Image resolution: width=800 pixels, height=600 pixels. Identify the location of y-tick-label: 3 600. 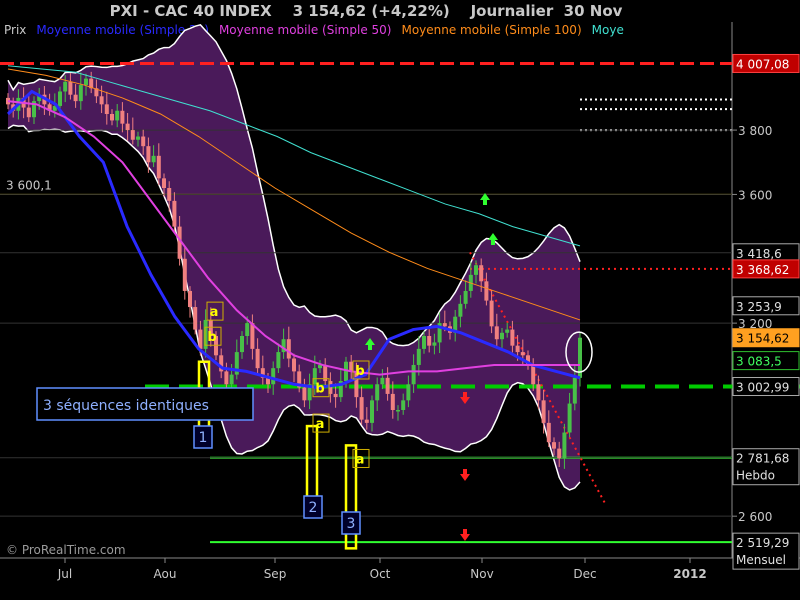
(755, 195).